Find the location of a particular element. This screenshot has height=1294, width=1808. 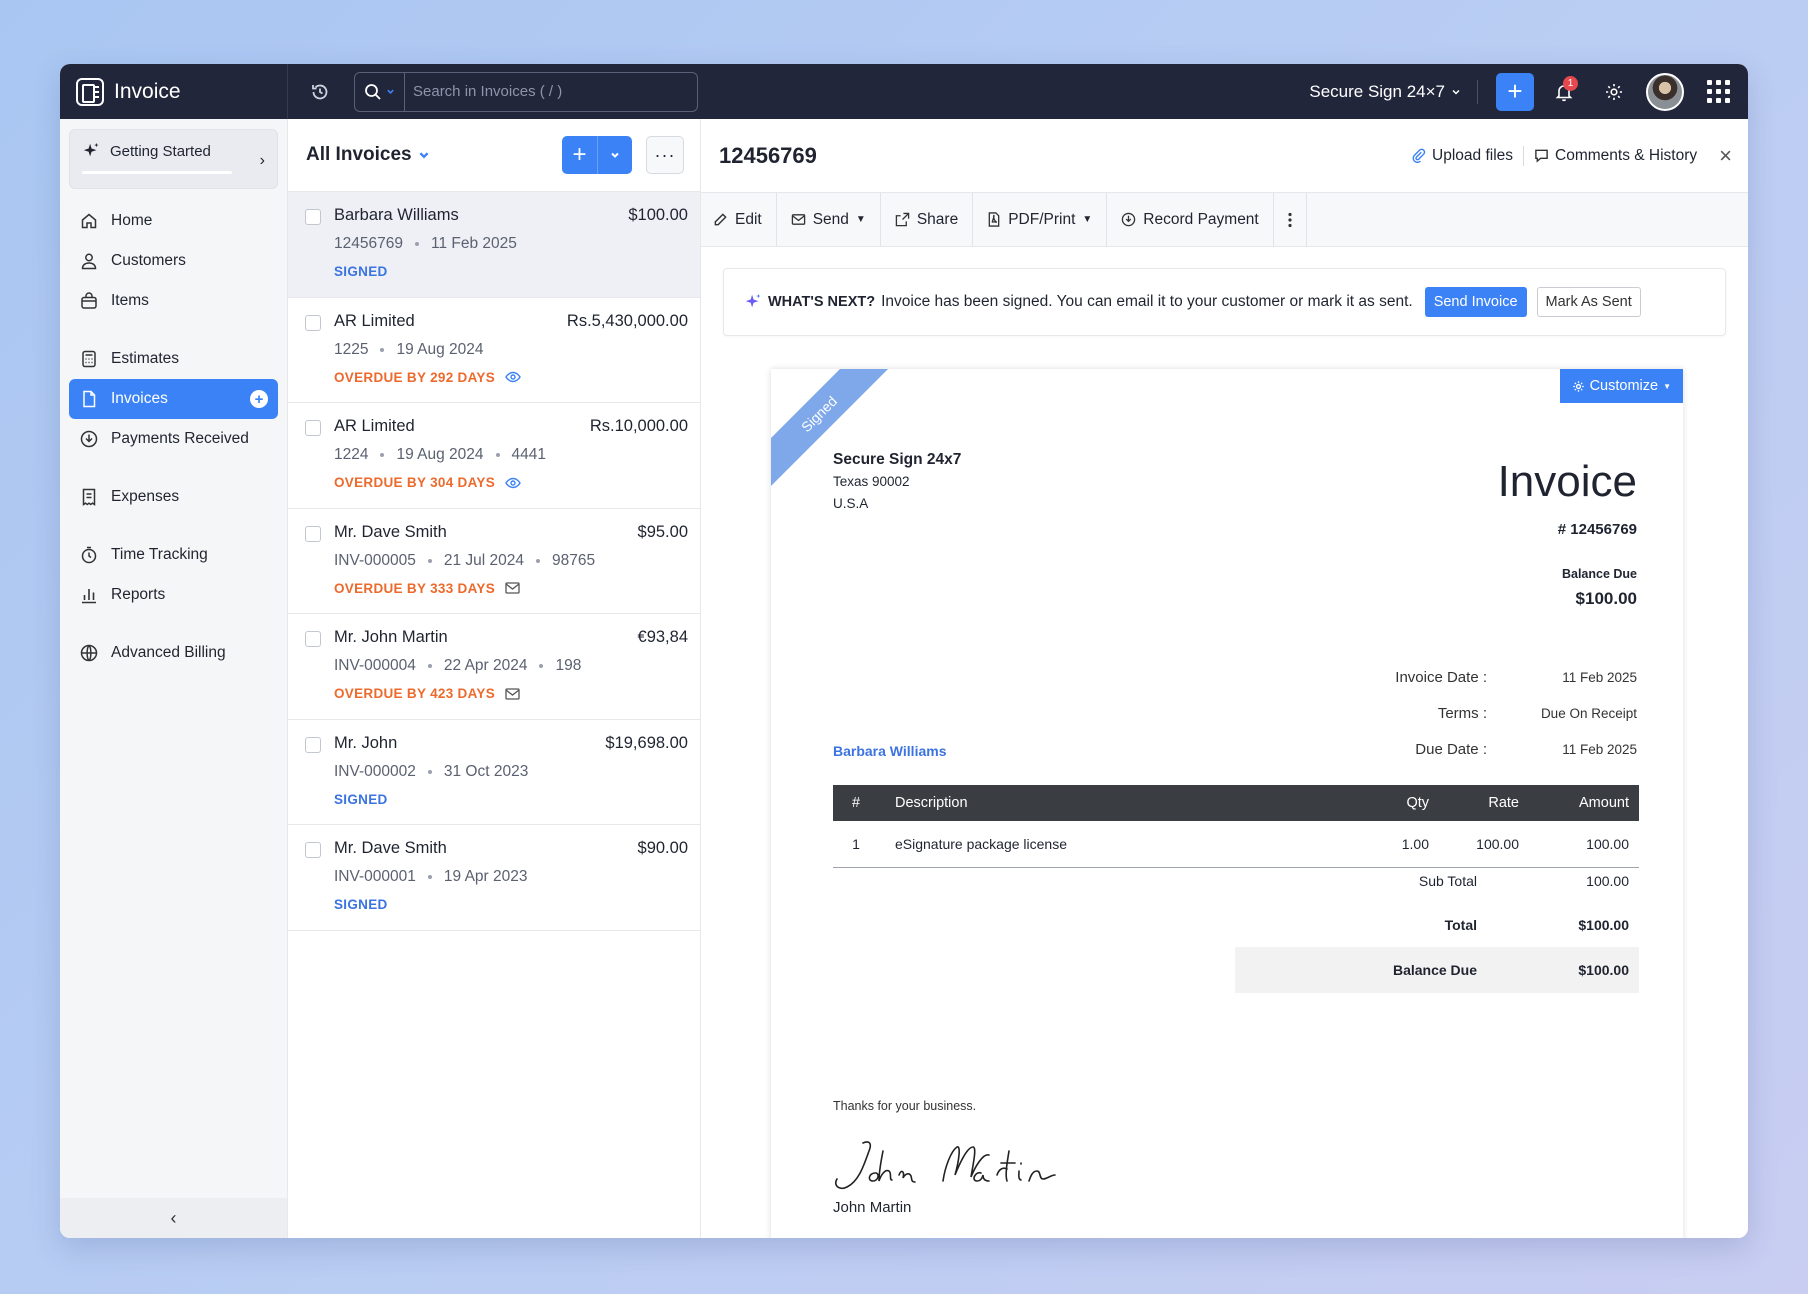

kebab-menu-icon is located at coordinates (1290, 219).